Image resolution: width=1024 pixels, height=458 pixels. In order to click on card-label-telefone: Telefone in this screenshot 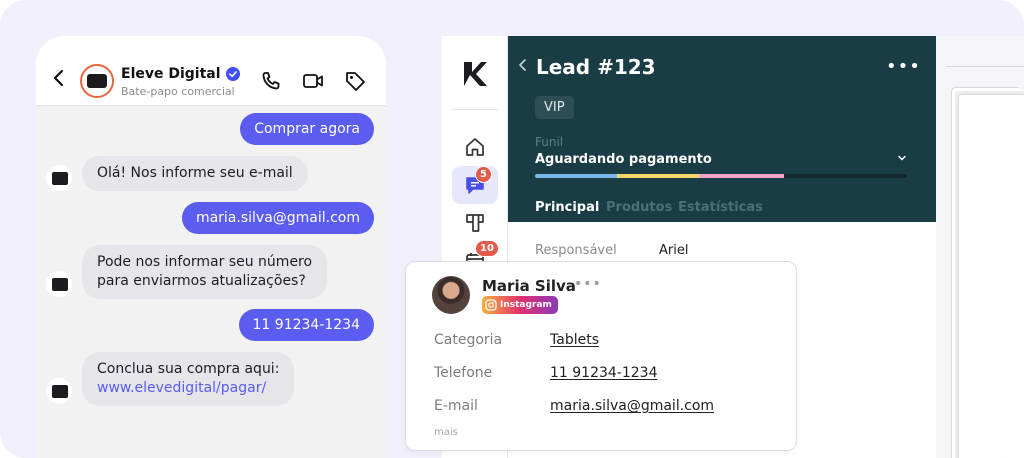, I will do `click(463, 373)`.